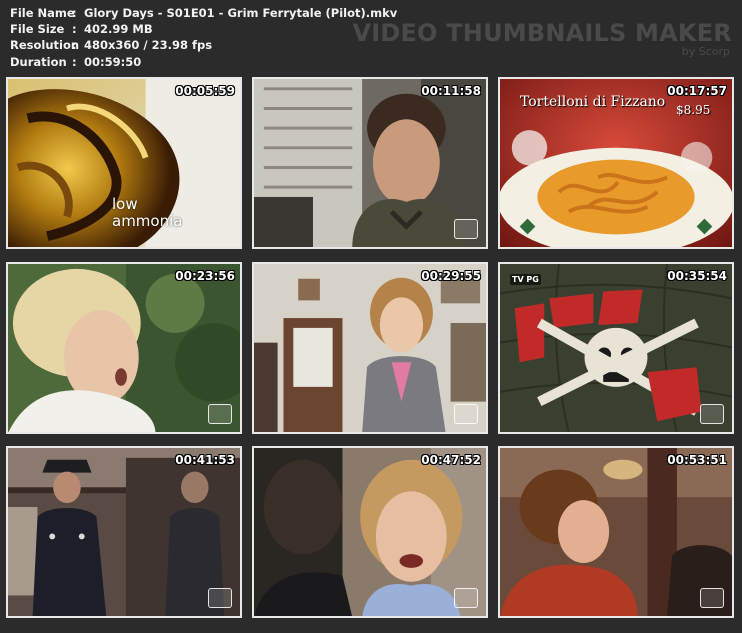 The image size is (742, 633). What do you see at coordinates (616, 163) in the screenshot?
I see `thumbnail-3: Tortelloni di Fizzano $8.95 00:17:57` at bounding box center [616, 163].